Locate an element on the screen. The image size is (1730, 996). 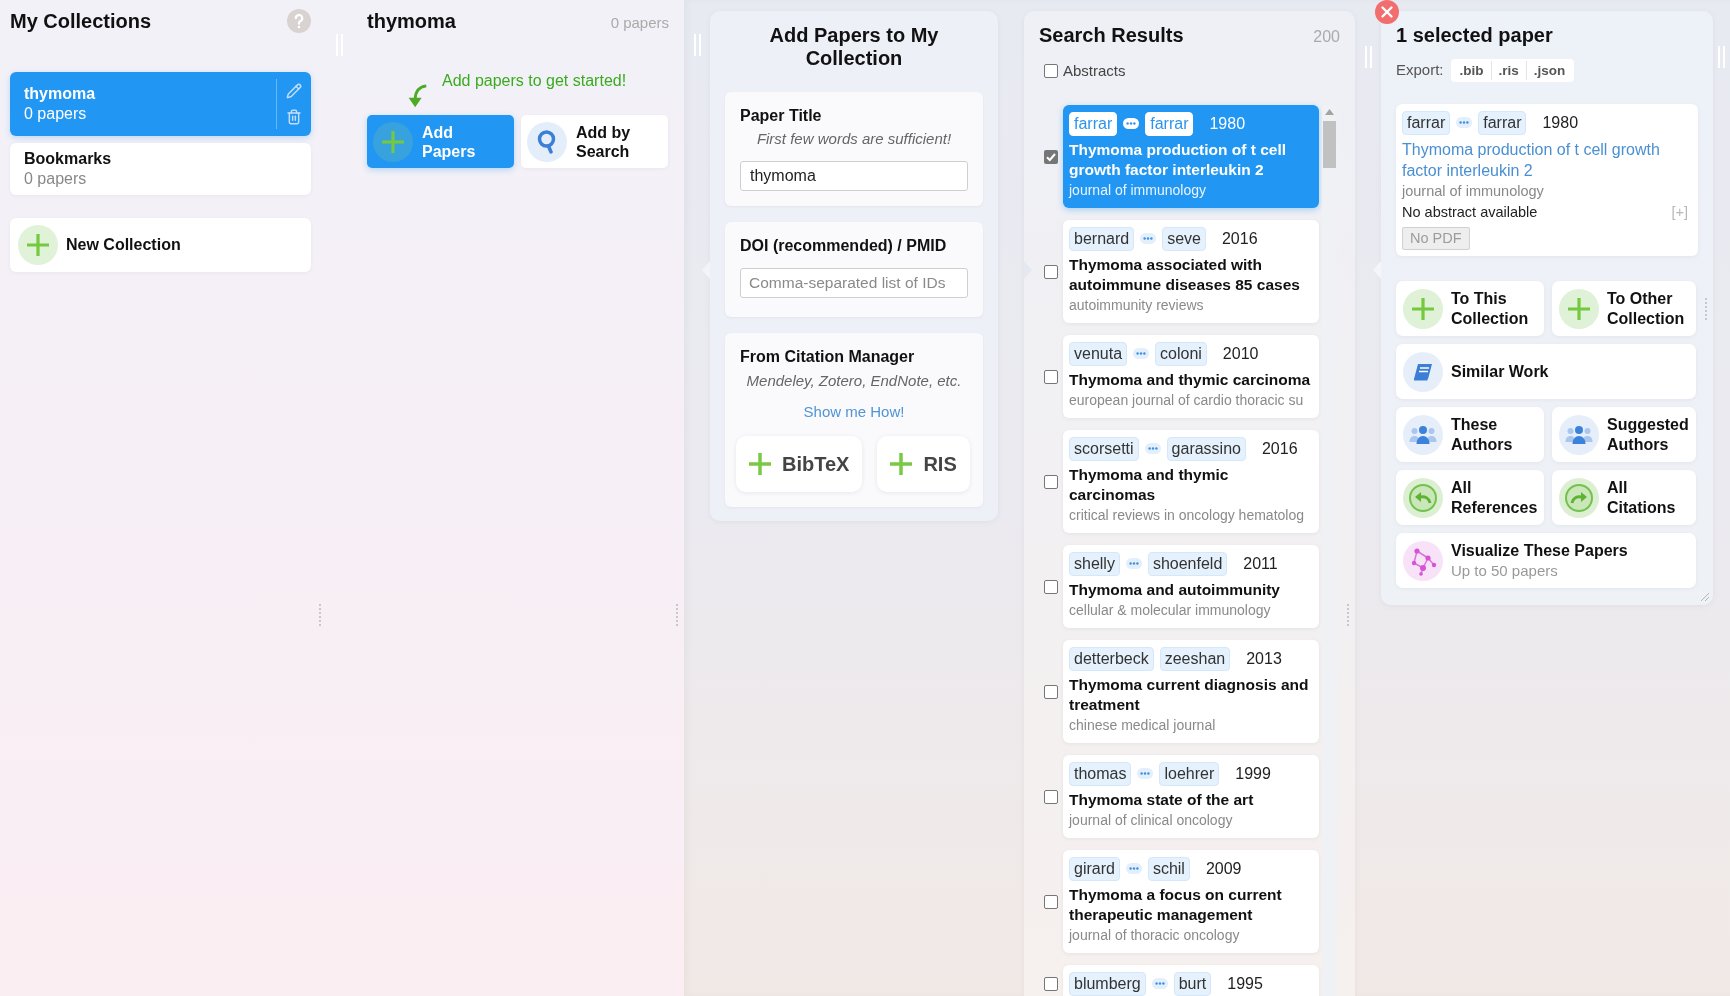
year-text: 2013 is located at coordinates (1264, 658).